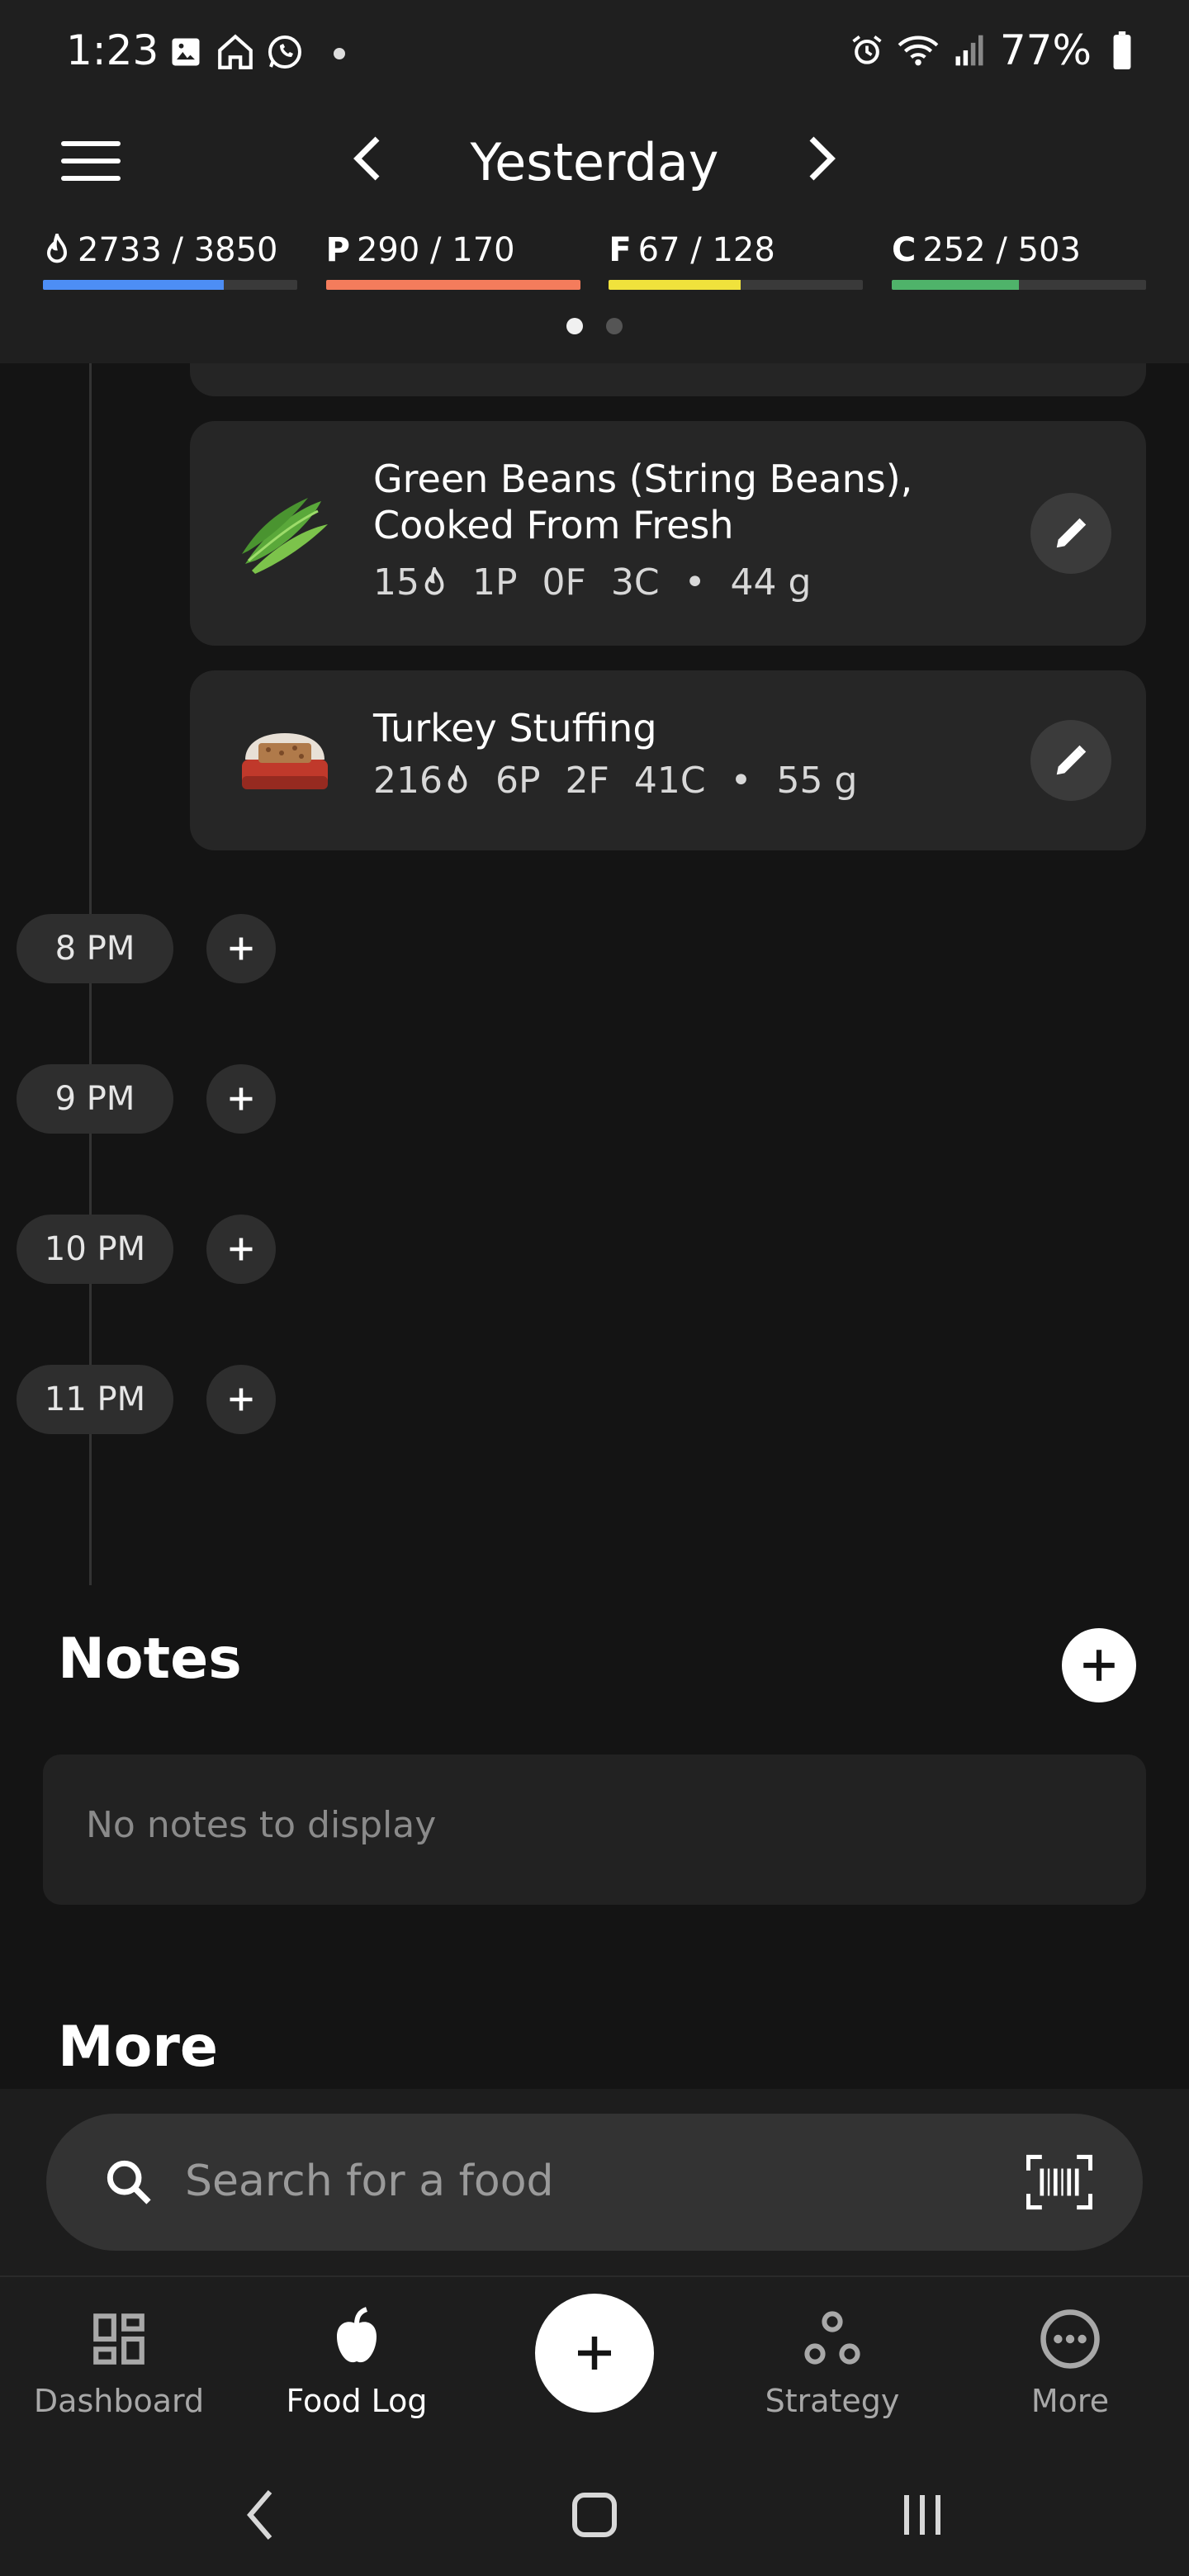 This screenshot has width=1189, height=2576. I want to click on nav-food-log: Food Log, so click(356, 2360).